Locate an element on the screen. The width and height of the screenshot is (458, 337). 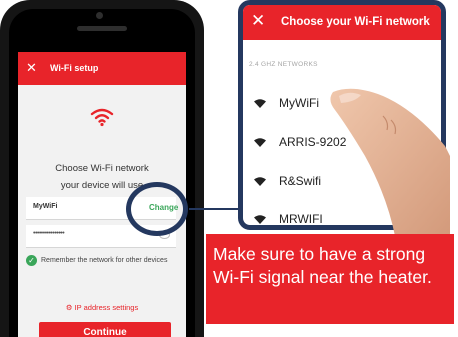
gear-icon: ⚙ is located at coordinates (69, 307).